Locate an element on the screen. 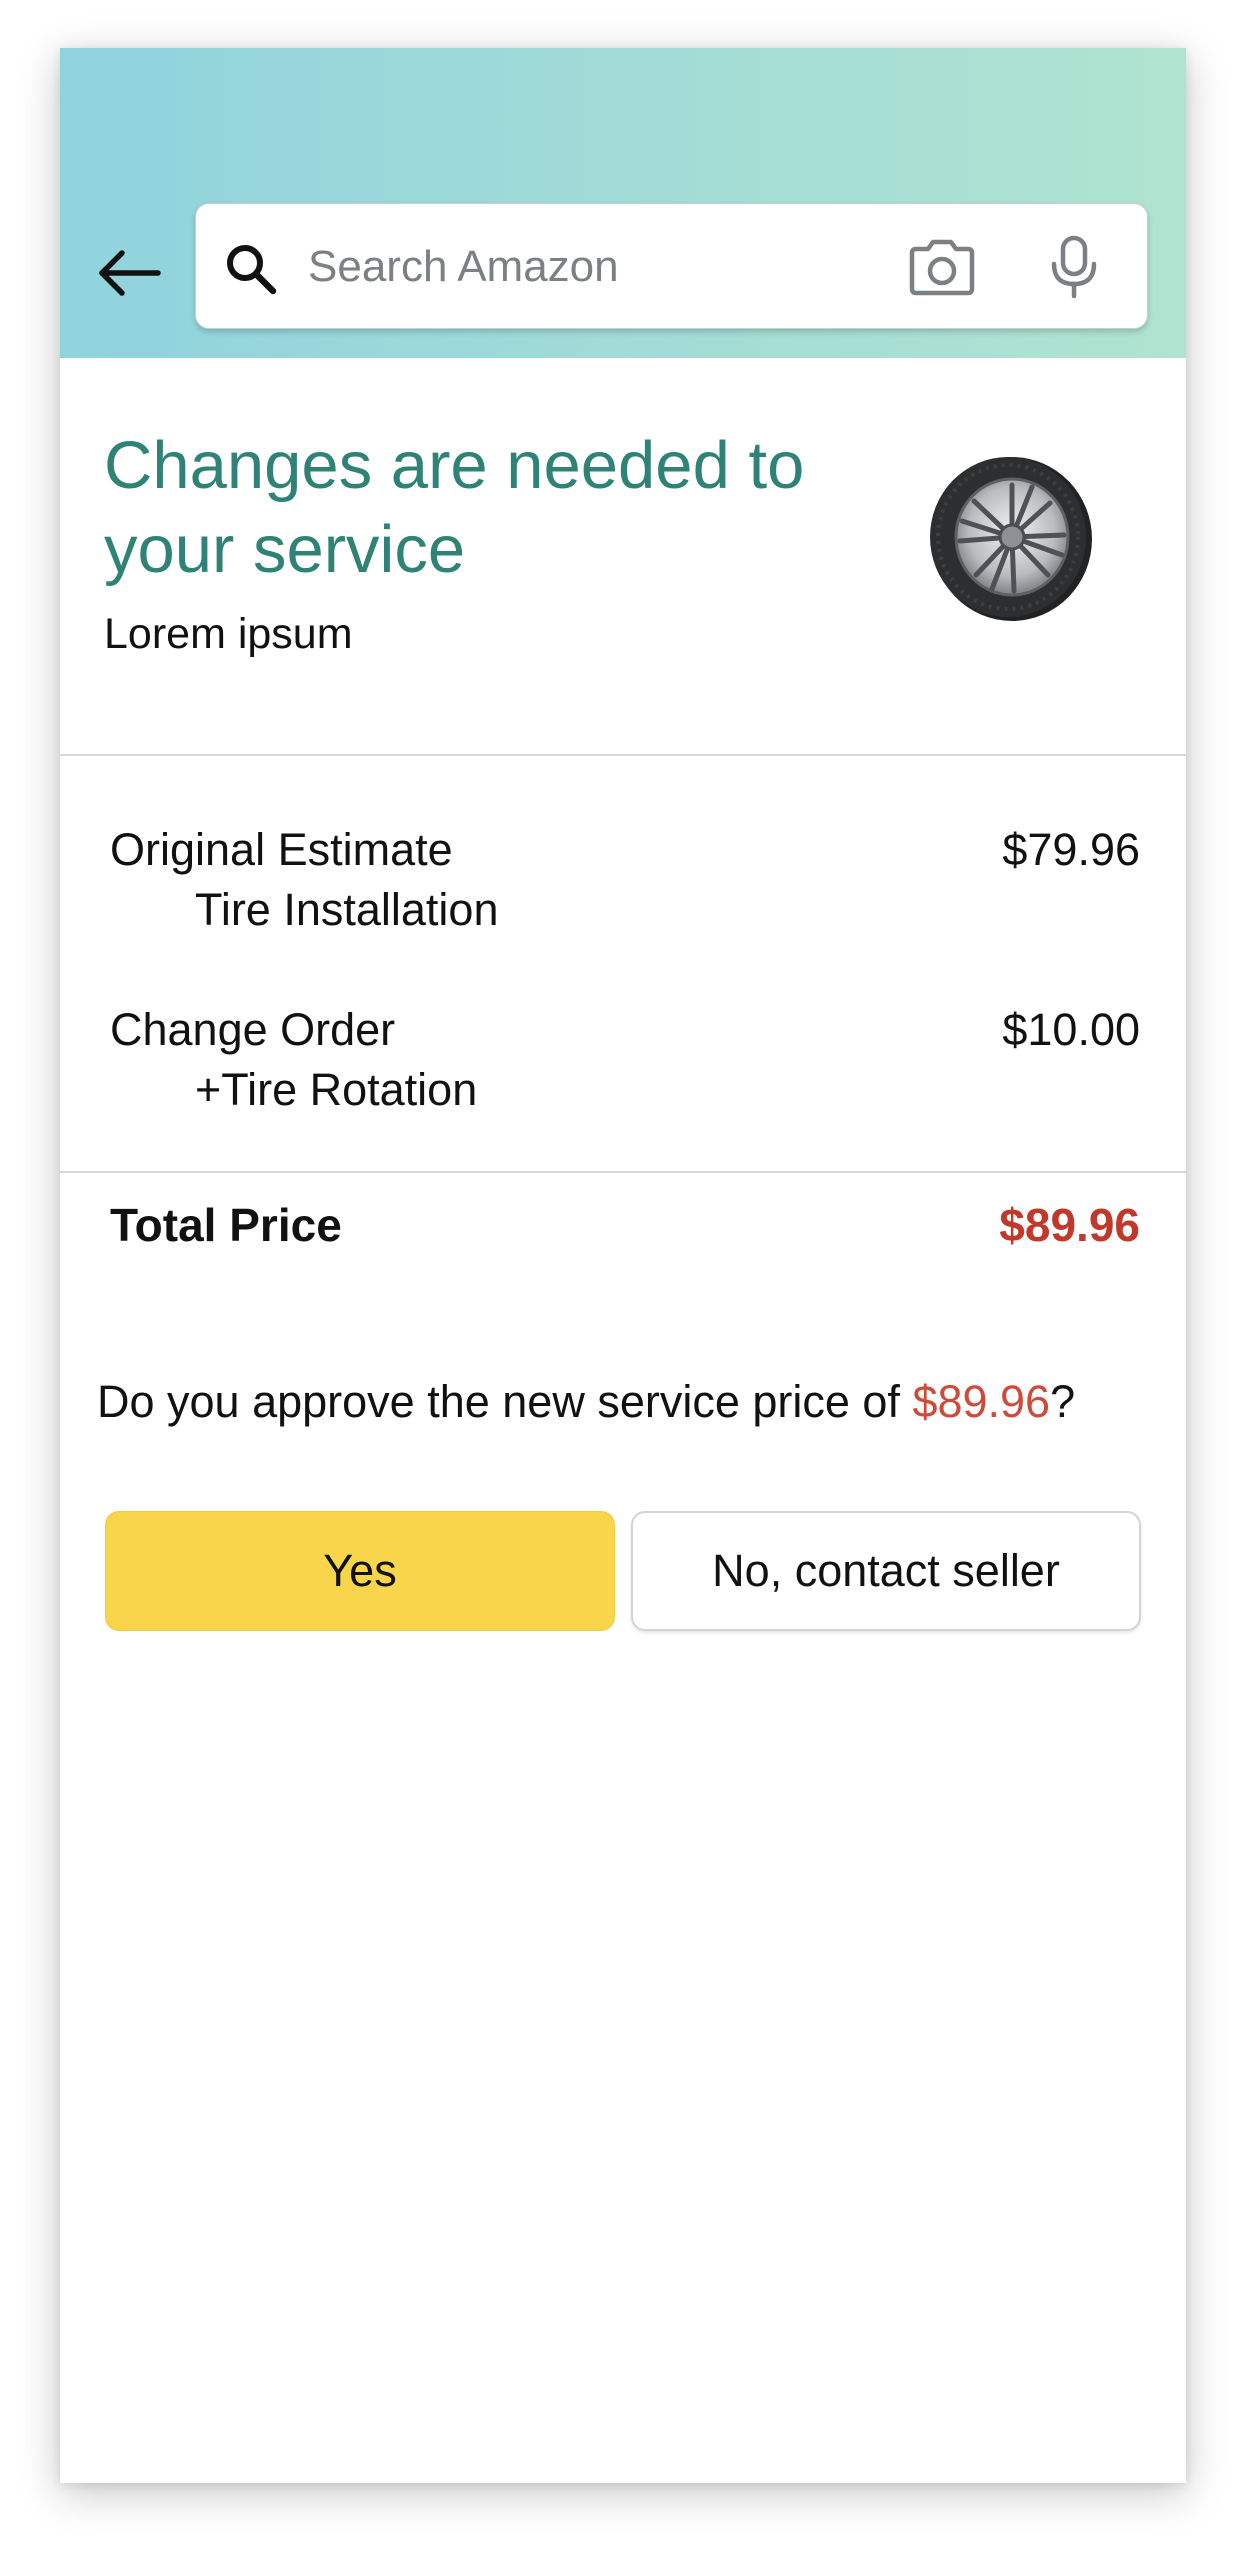 The image size is (1245, 2556). line-item-label: Original Estimate is located at coordinates (281, 849).